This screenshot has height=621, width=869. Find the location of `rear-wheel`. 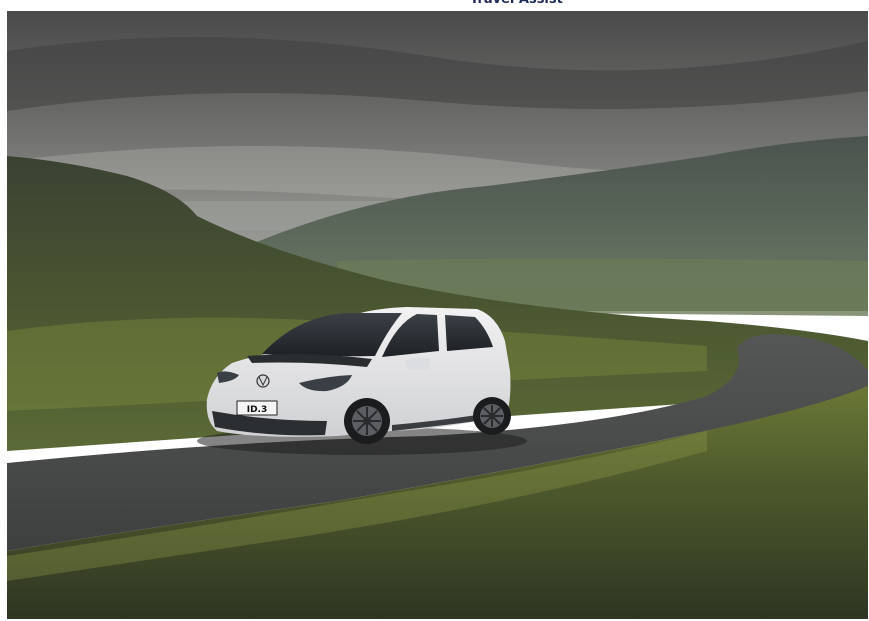

rear-wheel is located at coordinates (492, 416).